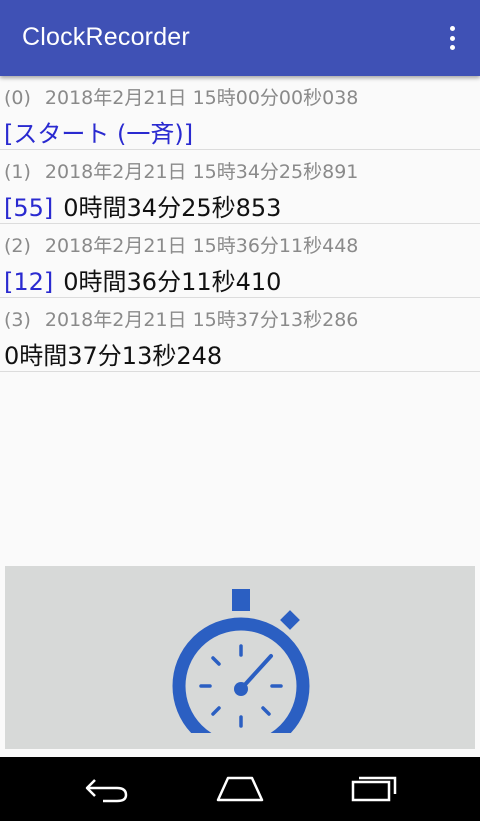  I want to click on entry-value: [スタート (一斉)], so click(99, 134).